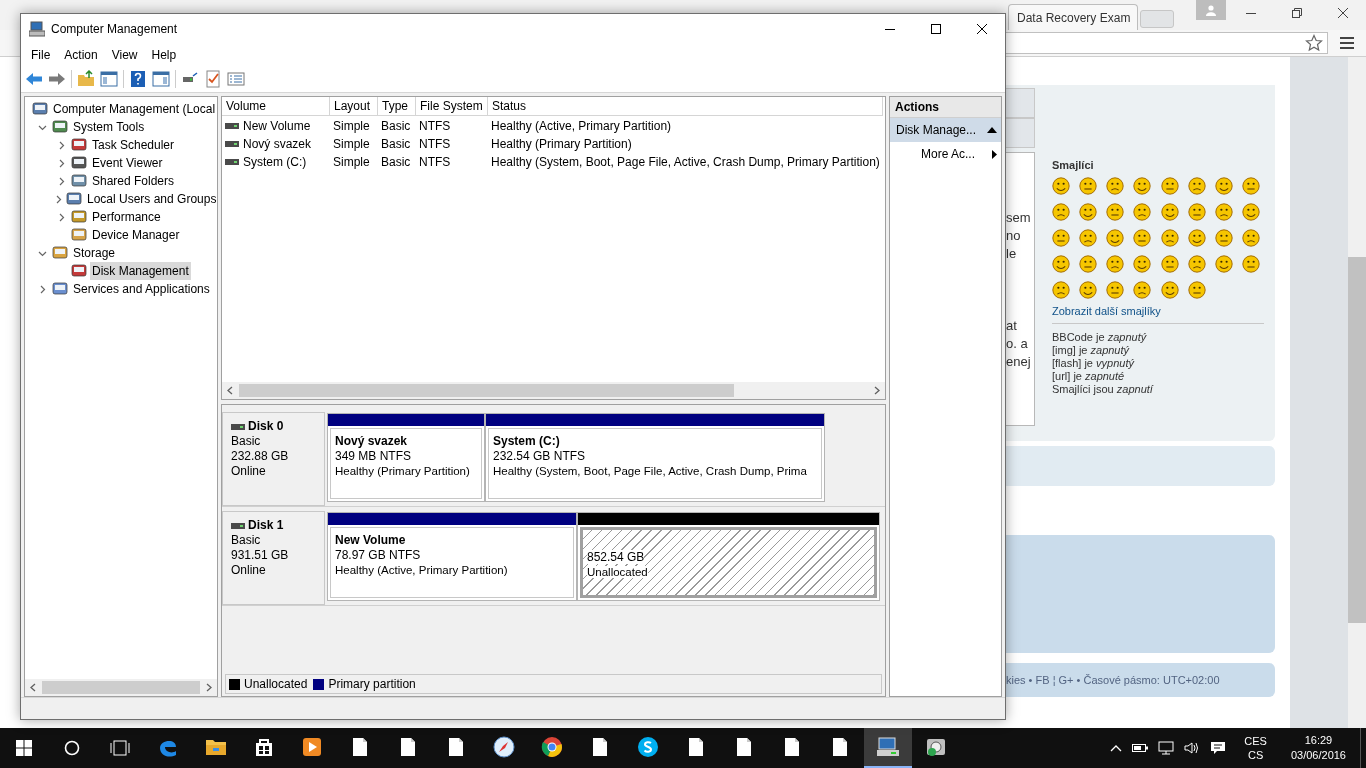 This screenshot has height=768, width=1366. I want to click on column-header: Layout, so click(354, 106).